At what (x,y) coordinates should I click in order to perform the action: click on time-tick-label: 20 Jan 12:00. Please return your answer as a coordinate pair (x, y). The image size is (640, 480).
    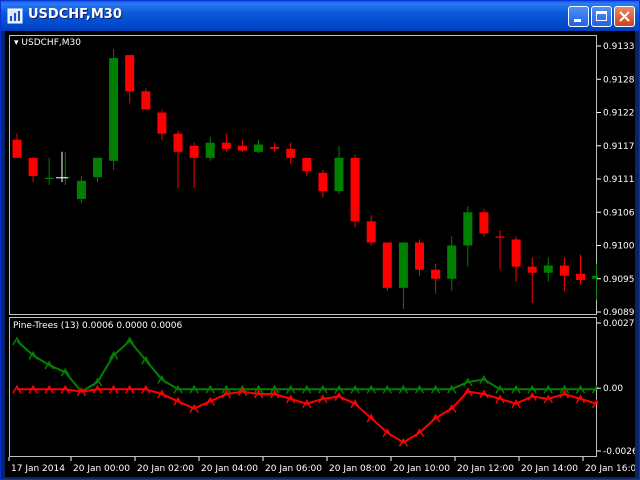
    Looking at the image, I should click on (485, 469).